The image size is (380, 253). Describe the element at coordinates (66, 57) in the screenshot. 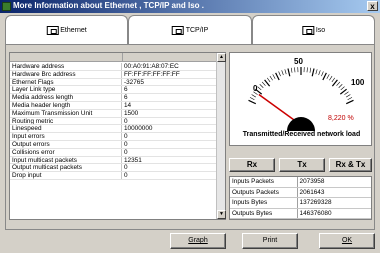

I see `column-header-name` at that location.